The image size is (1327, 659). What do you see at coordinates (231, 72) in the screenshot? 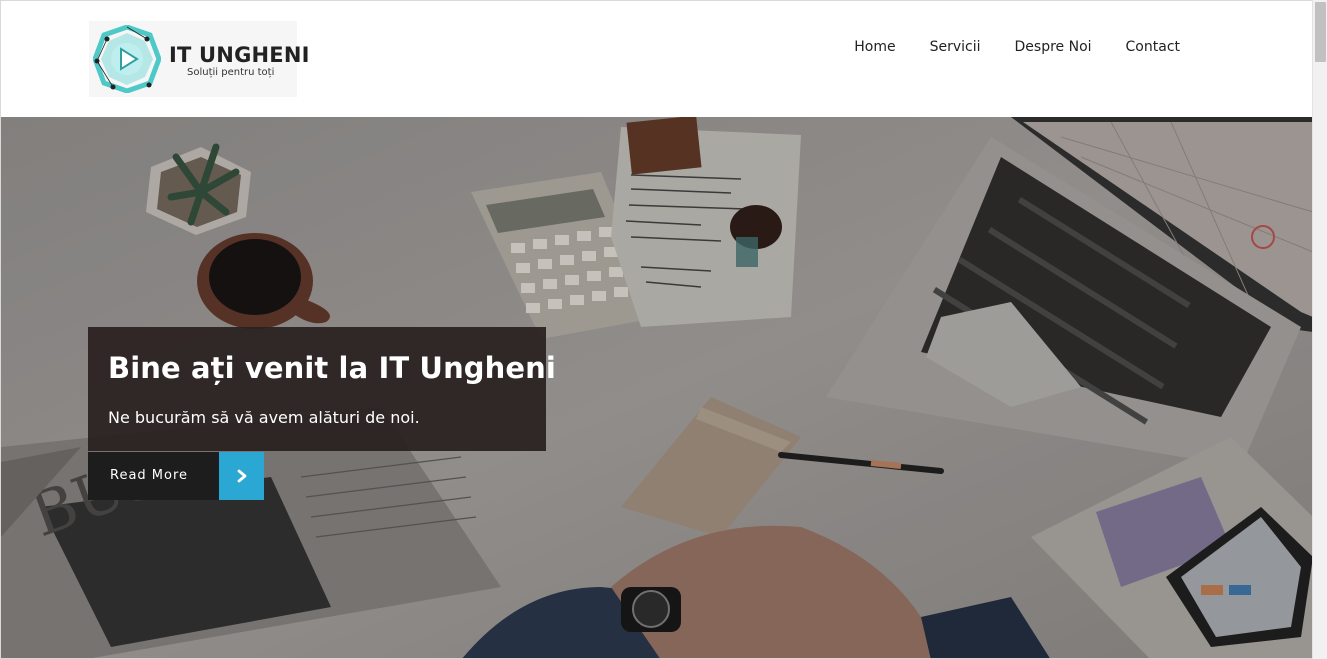
I see `logo-tagline: Soluții pentru toți` at bounding box center [231, 72].